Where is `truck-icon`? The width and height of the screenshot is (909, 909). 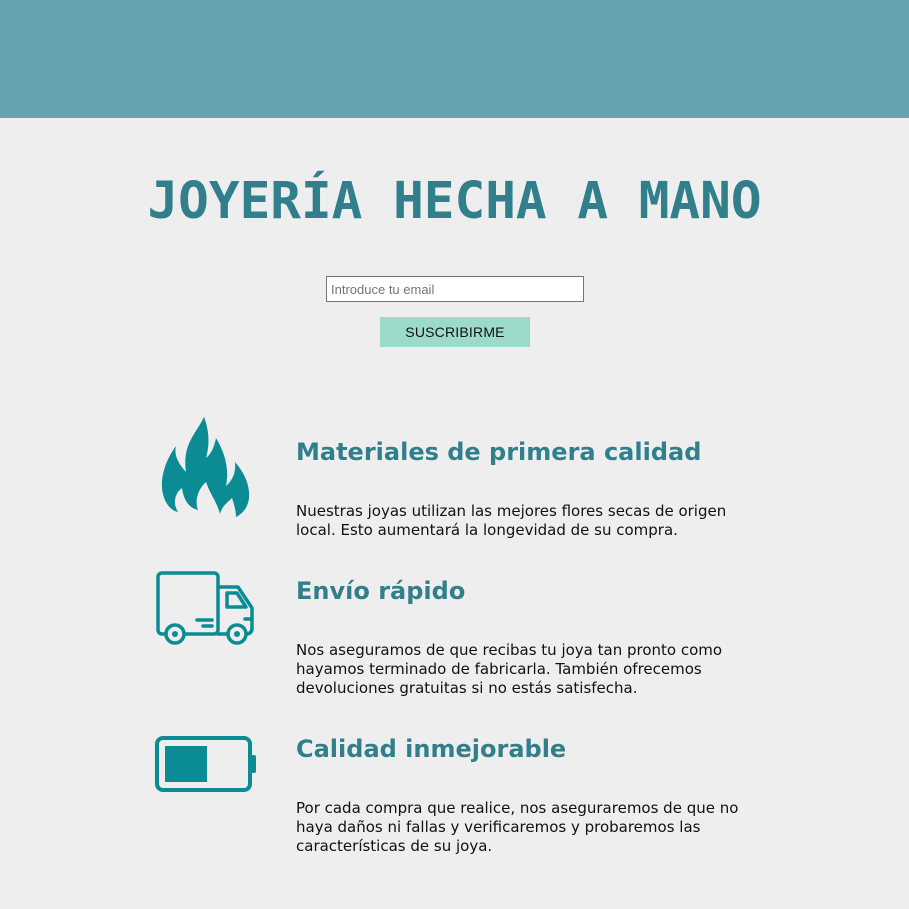 truck-icon is located at coordinates (205, 608).